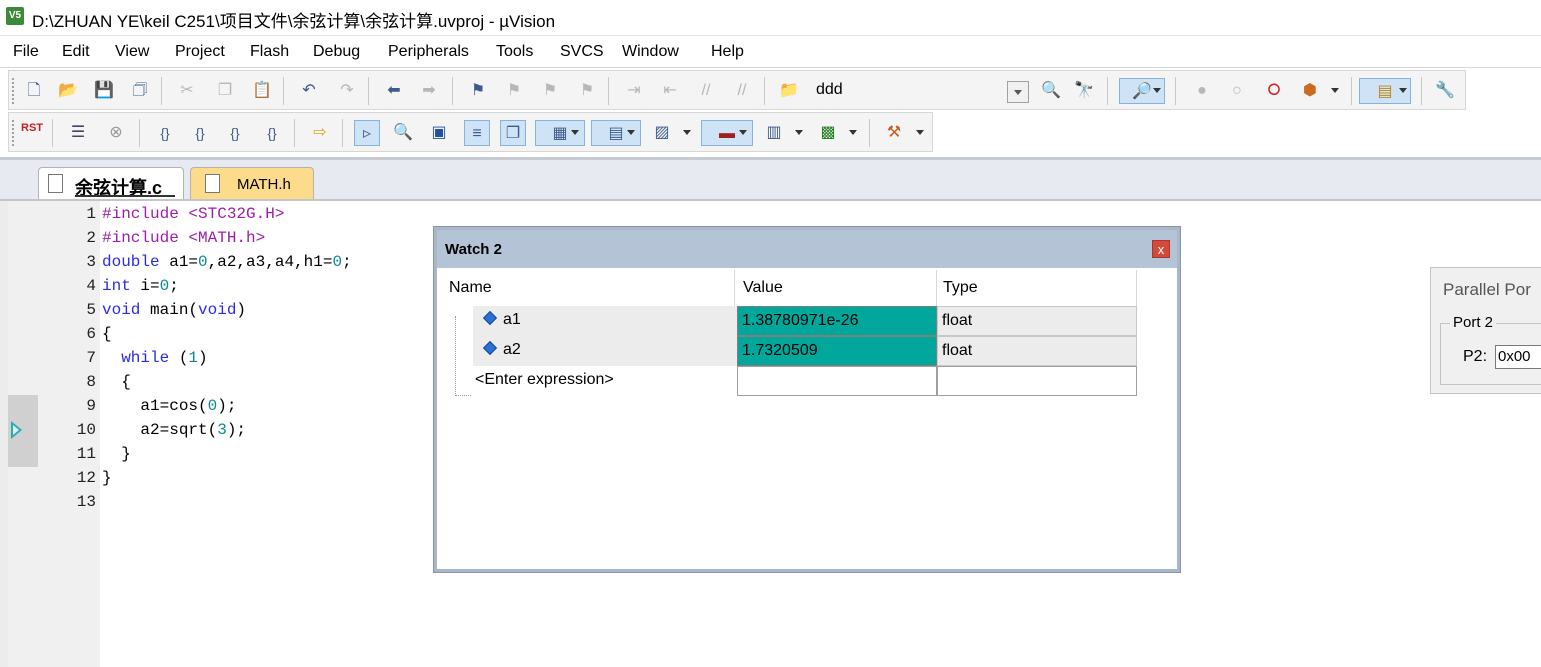  What do you see at coordinates (200, 52) in the screenshot?
I see `menu-project: Project` at bounding box center [200, 52].